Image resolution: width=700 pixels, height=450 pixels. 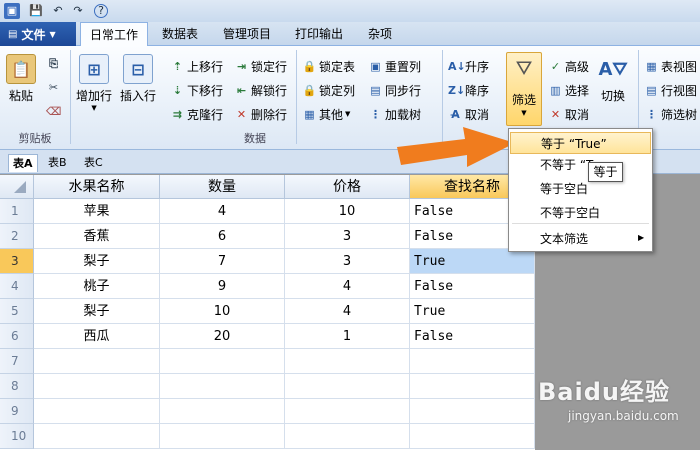 I want to click on filter-cancel-button: ✕ 取消, so click(x=568, y=114).